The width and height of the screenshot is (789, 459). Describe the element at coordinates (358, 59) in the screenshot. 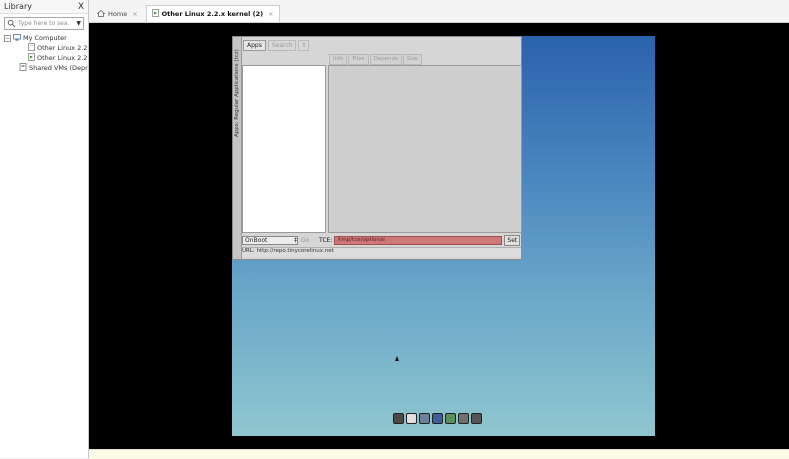

I see `tab-files: Files` at that location.